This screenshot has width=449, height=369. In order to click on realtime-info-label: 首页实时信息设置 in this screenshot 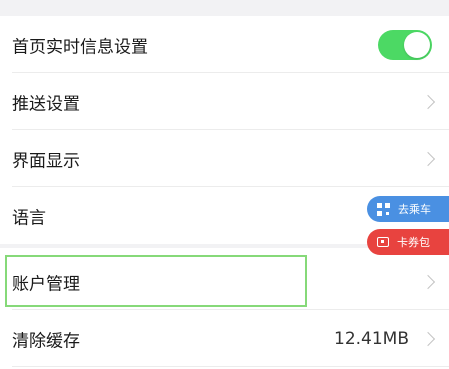, I will do `click(80, 47)`.